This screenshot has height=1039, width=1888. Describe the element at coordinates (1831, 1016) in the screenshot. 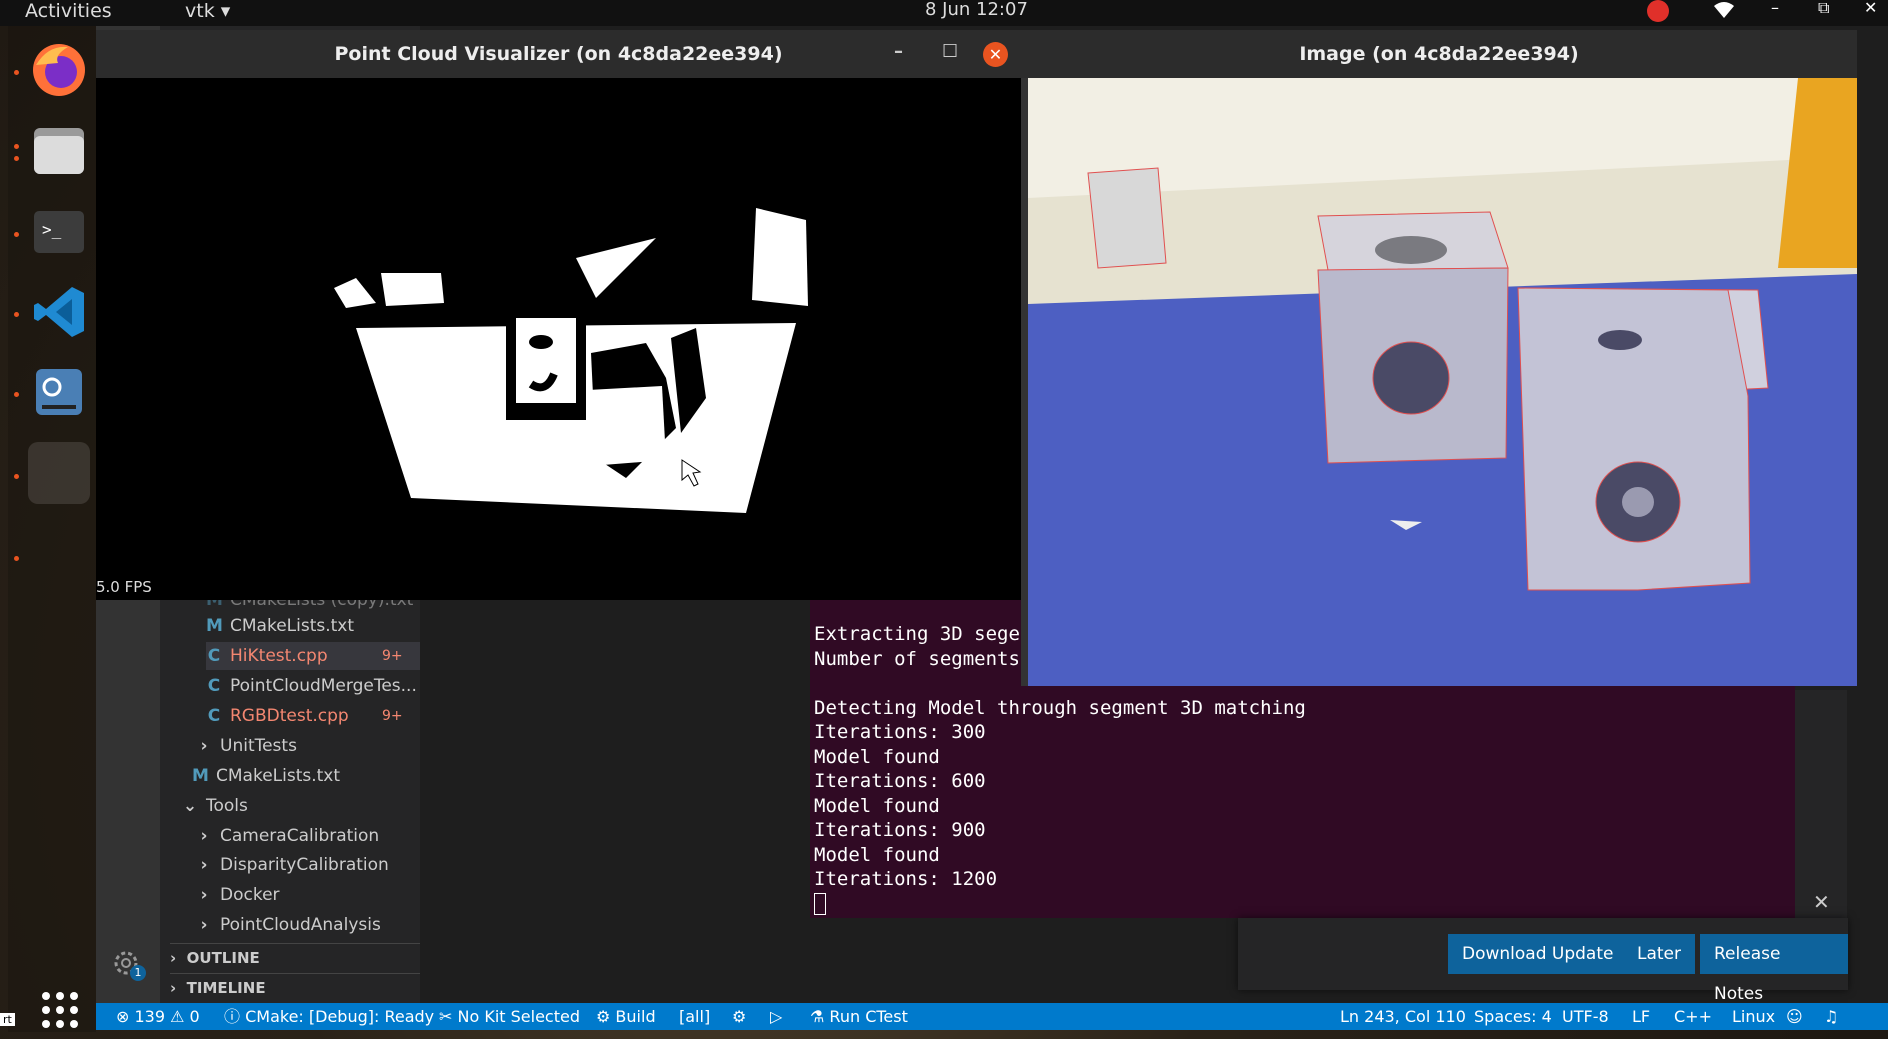

I see `bell-icon: ♫` at that location.